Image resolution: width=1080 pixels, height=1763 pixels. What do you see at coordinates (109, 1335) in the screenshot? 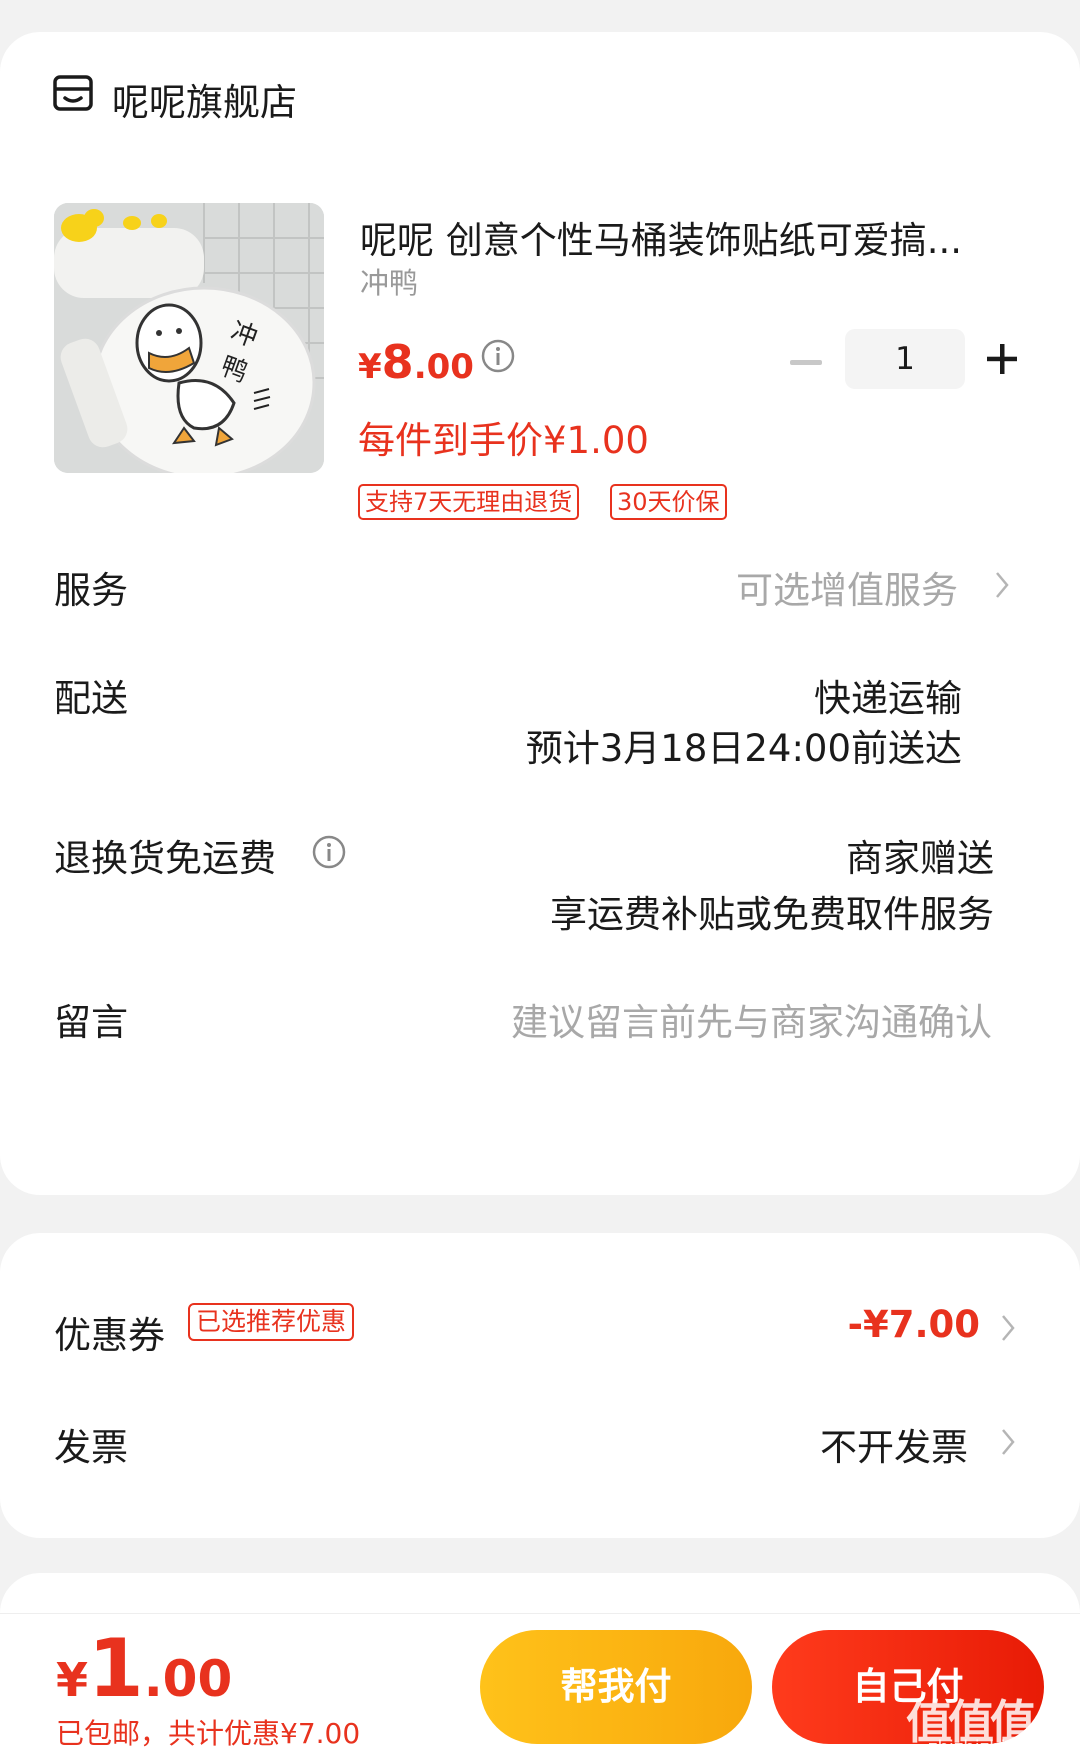
I see `coupon-label: 优惠券` at bounding box center [109, 1335].